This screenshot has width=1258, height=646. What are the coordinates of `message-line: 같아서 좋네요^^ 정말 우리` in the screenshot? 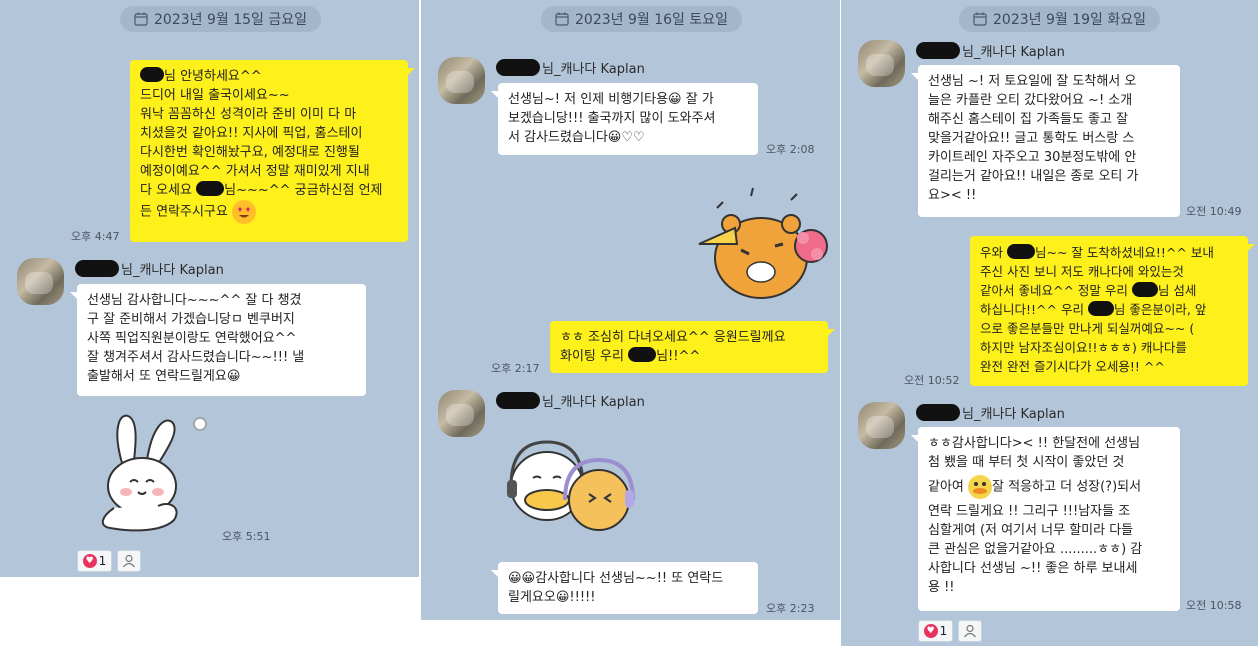 It's located at (1056, 290).